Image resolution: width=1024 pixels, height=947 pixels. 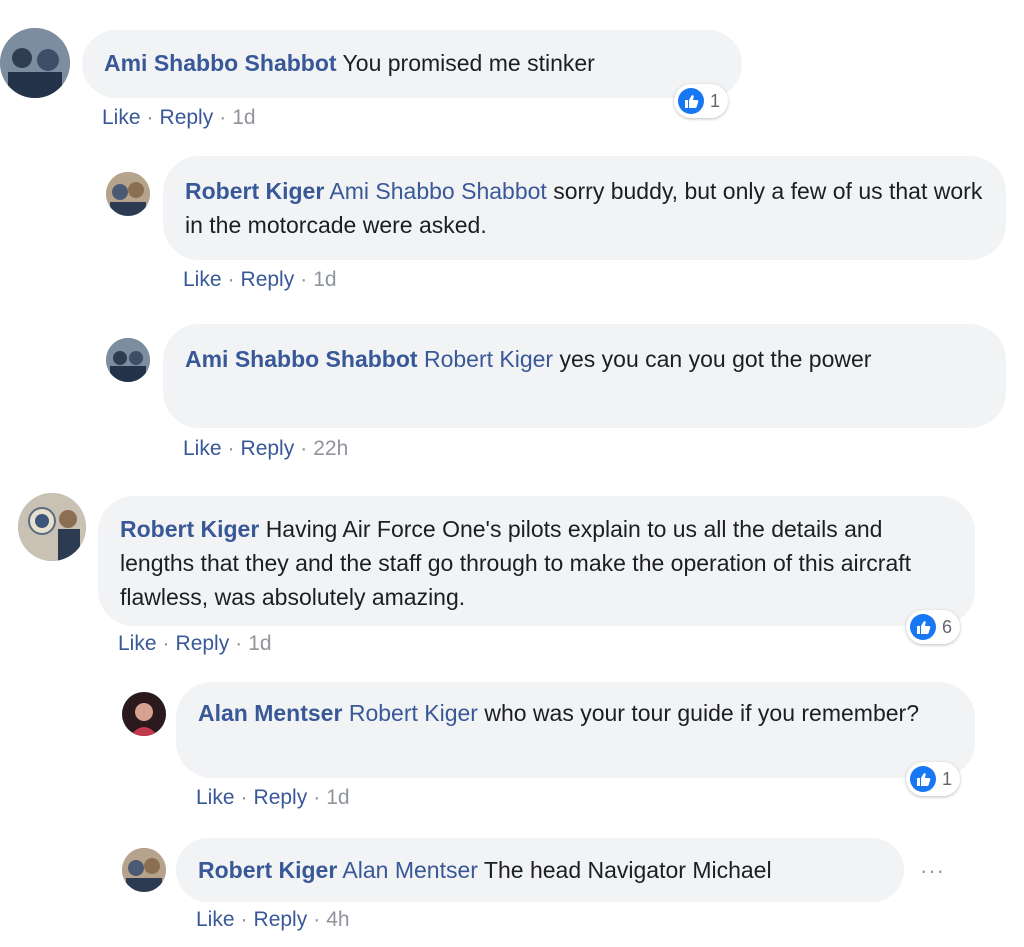 What do you see at coordinates (337, 919) in the screenshot?
I see `timestamp: 4h` at bounding box center [337, 919].